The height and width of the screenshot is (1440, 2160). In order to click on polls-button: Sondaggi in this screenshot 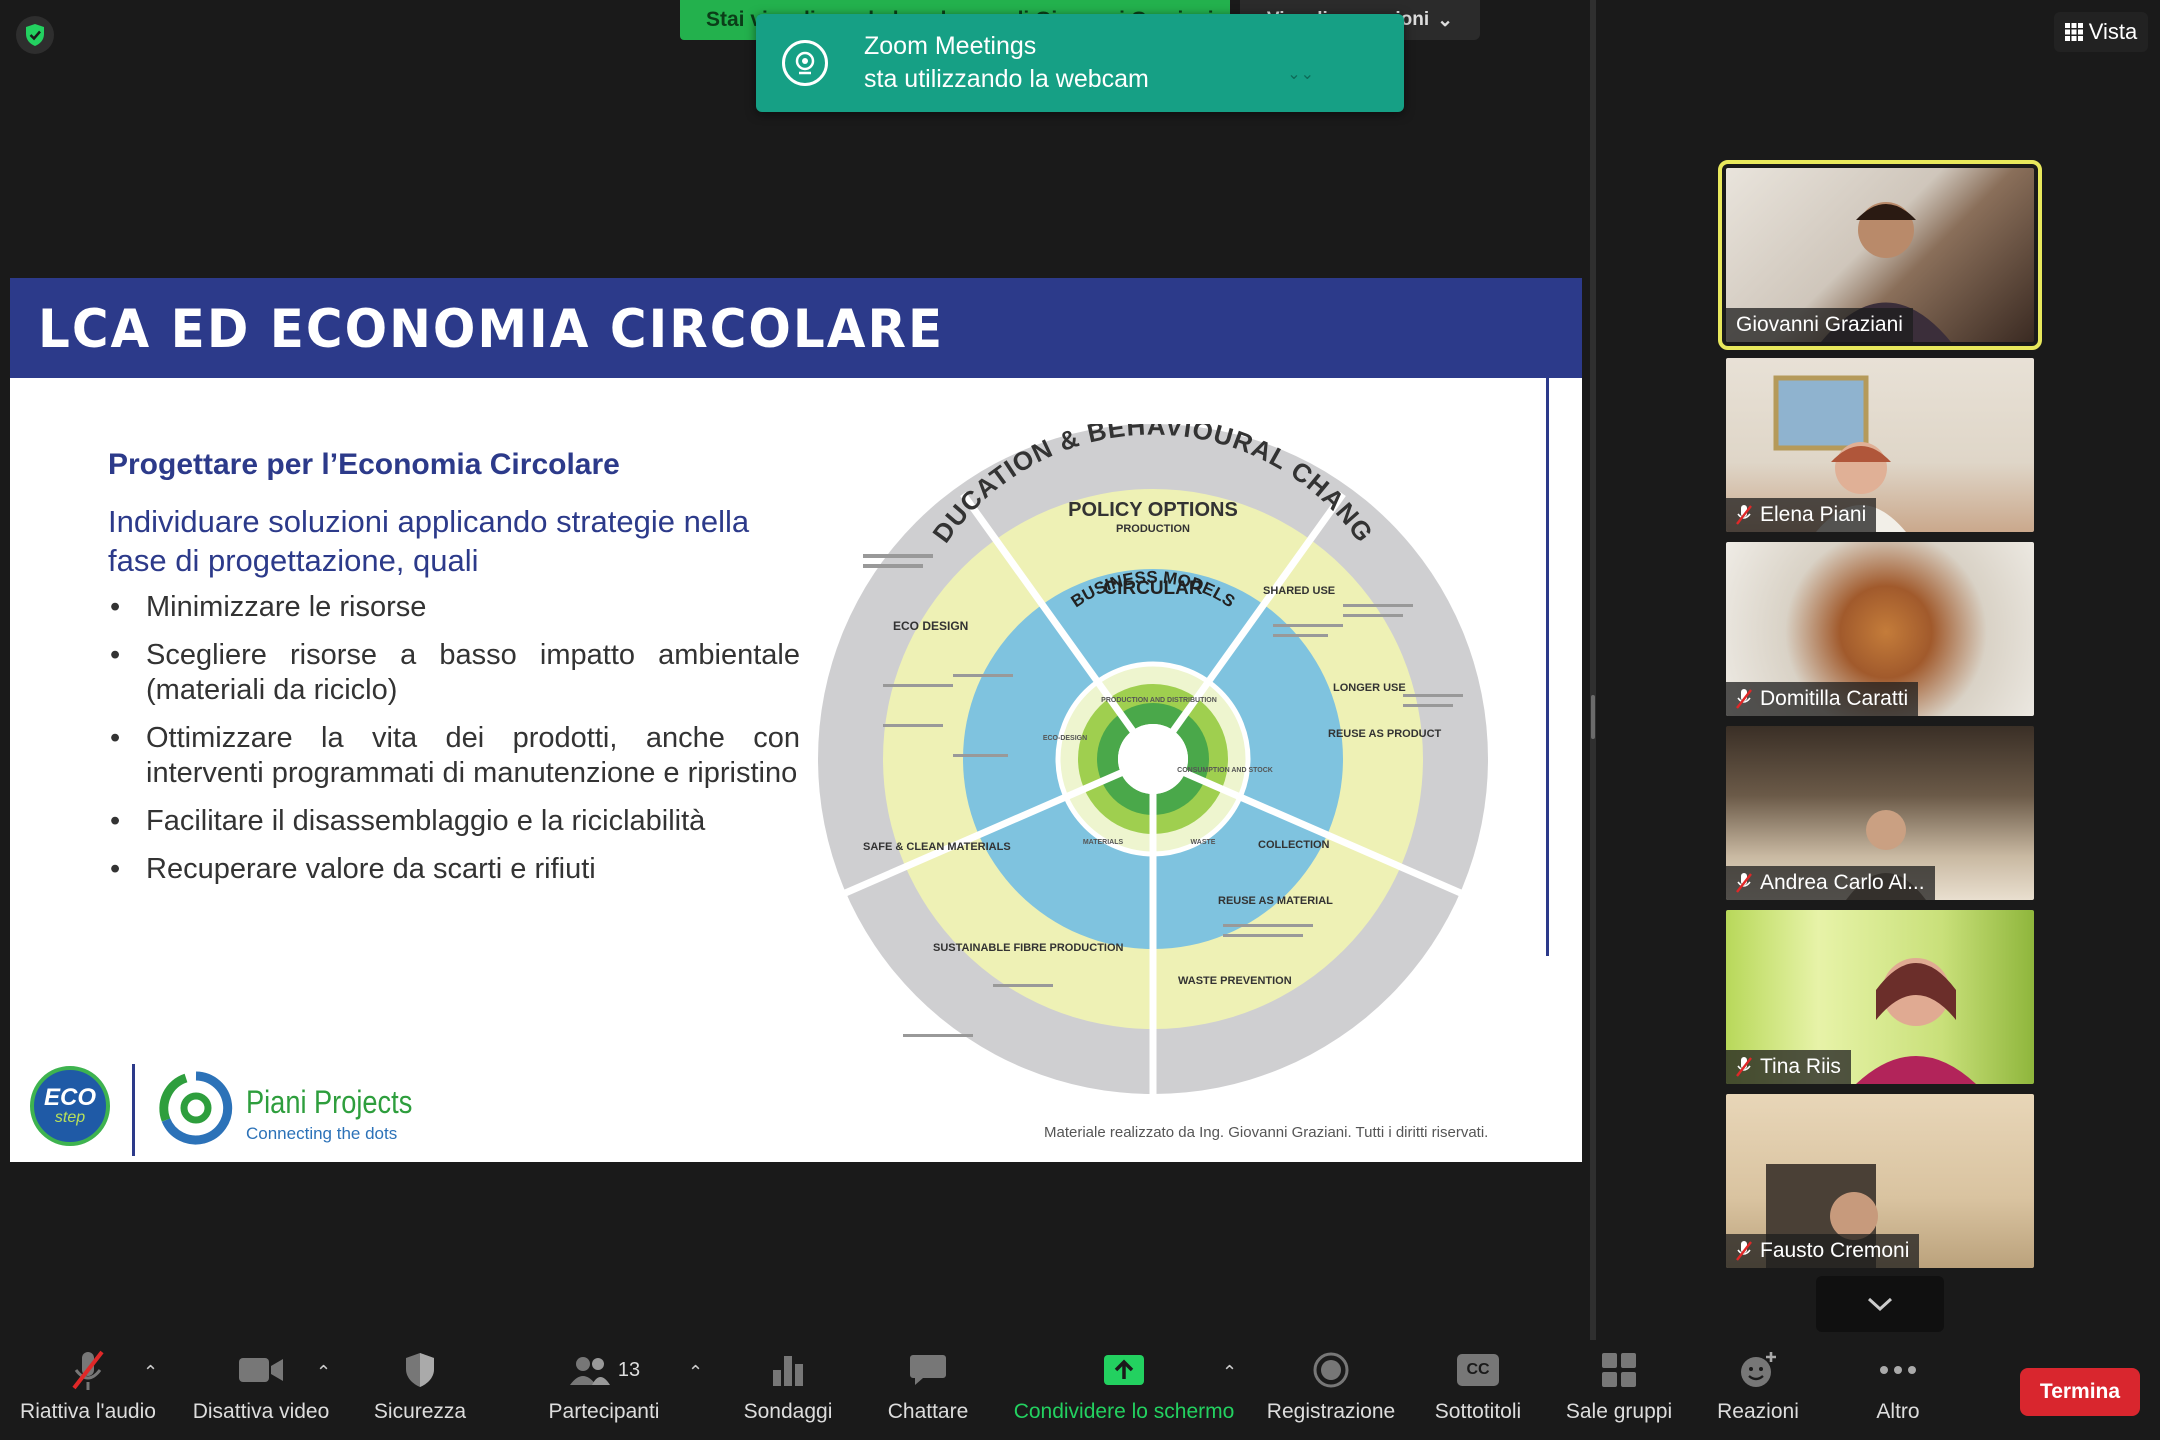, I will do `click(788, 1390)`.